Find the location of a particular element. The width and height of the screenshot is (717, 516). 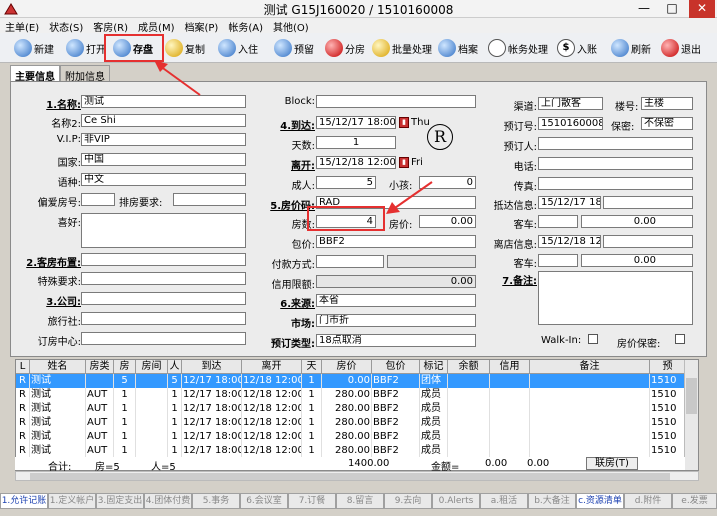

name2-field: Ce Shi is located at coordinates (163, 120).